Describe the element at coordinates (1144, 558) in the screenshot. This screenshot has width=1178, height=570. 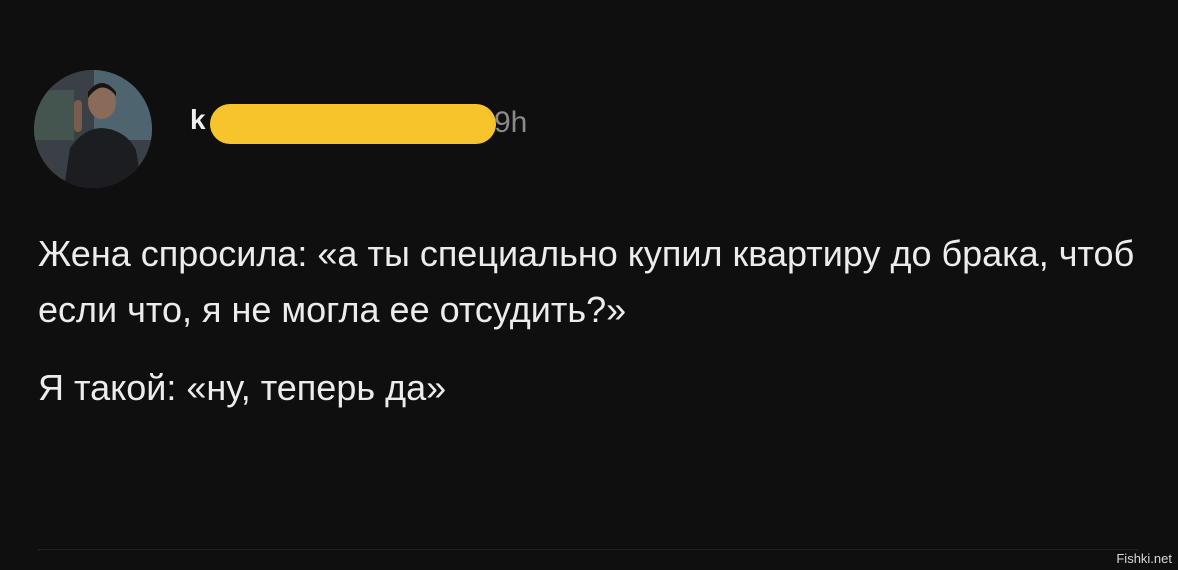
I see `watermark: Fishki.net` at that location.